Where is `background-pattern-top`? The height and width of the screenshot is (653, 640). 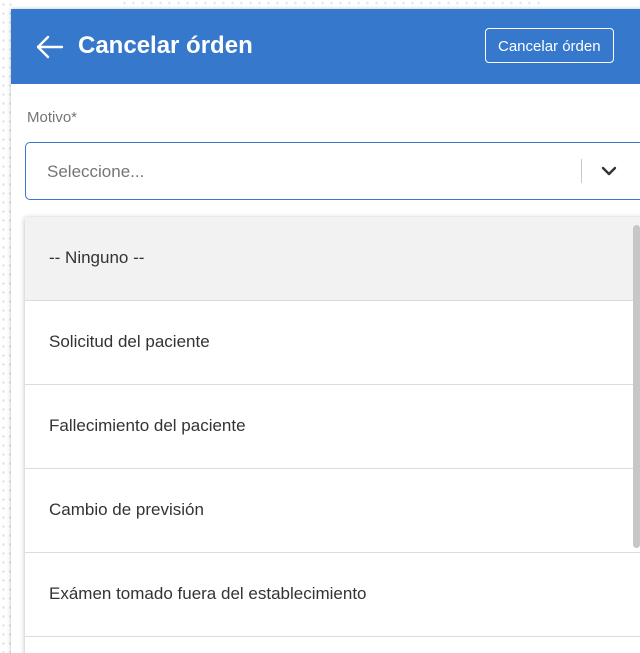 background-pattern-top is located at coordinates (330, 4).